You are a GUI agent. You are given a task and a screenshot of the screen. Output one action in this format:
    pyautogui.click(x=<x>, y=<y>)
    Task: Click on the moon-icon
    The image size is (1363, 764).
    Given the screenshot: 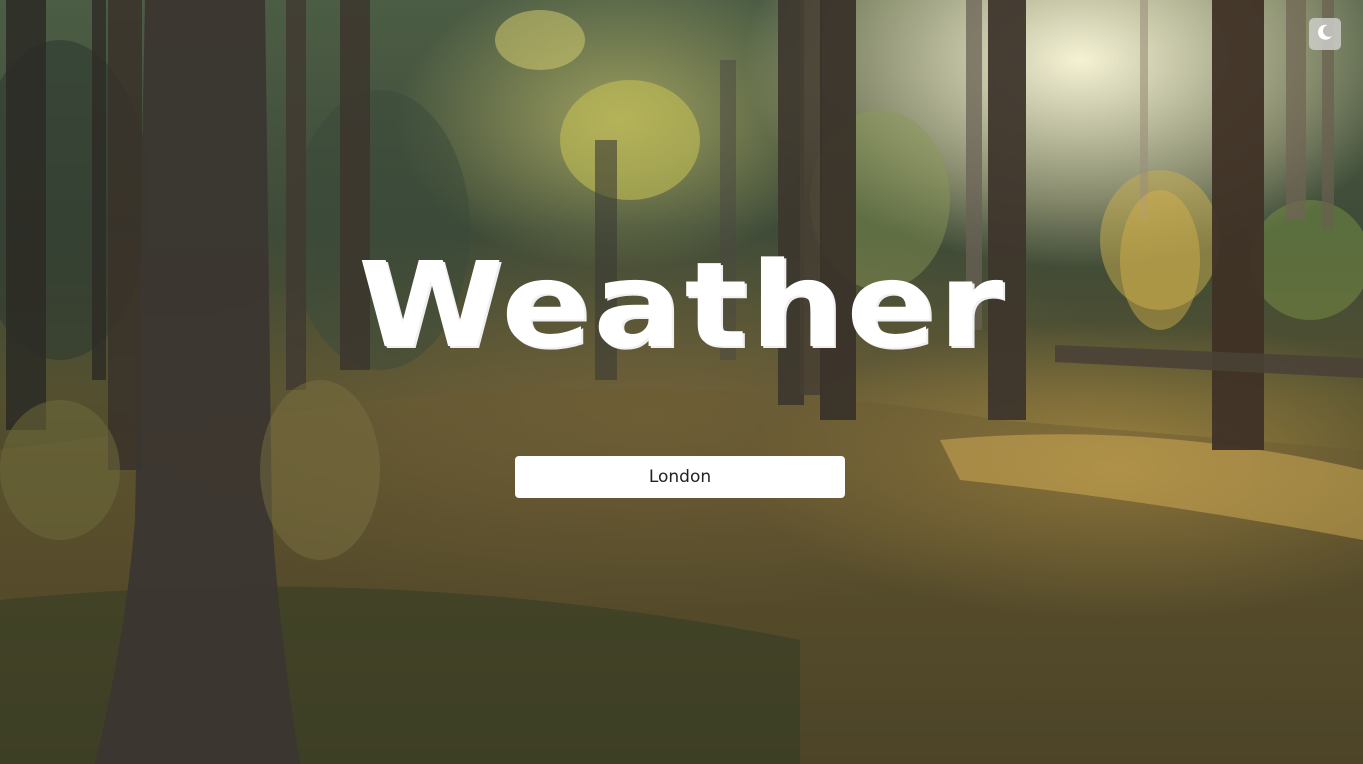 What is the action you would take?
    pyautogui.click(x=1325, y=34)
    